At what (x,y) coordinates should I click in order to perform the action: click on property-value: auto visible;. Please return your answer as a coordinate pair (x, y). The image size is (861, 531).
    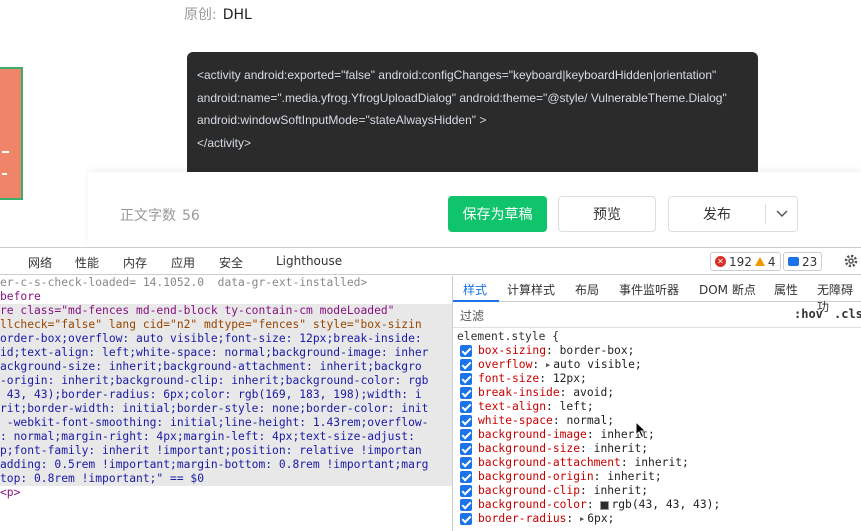
    Looking at the image, I should click on (597, 365).